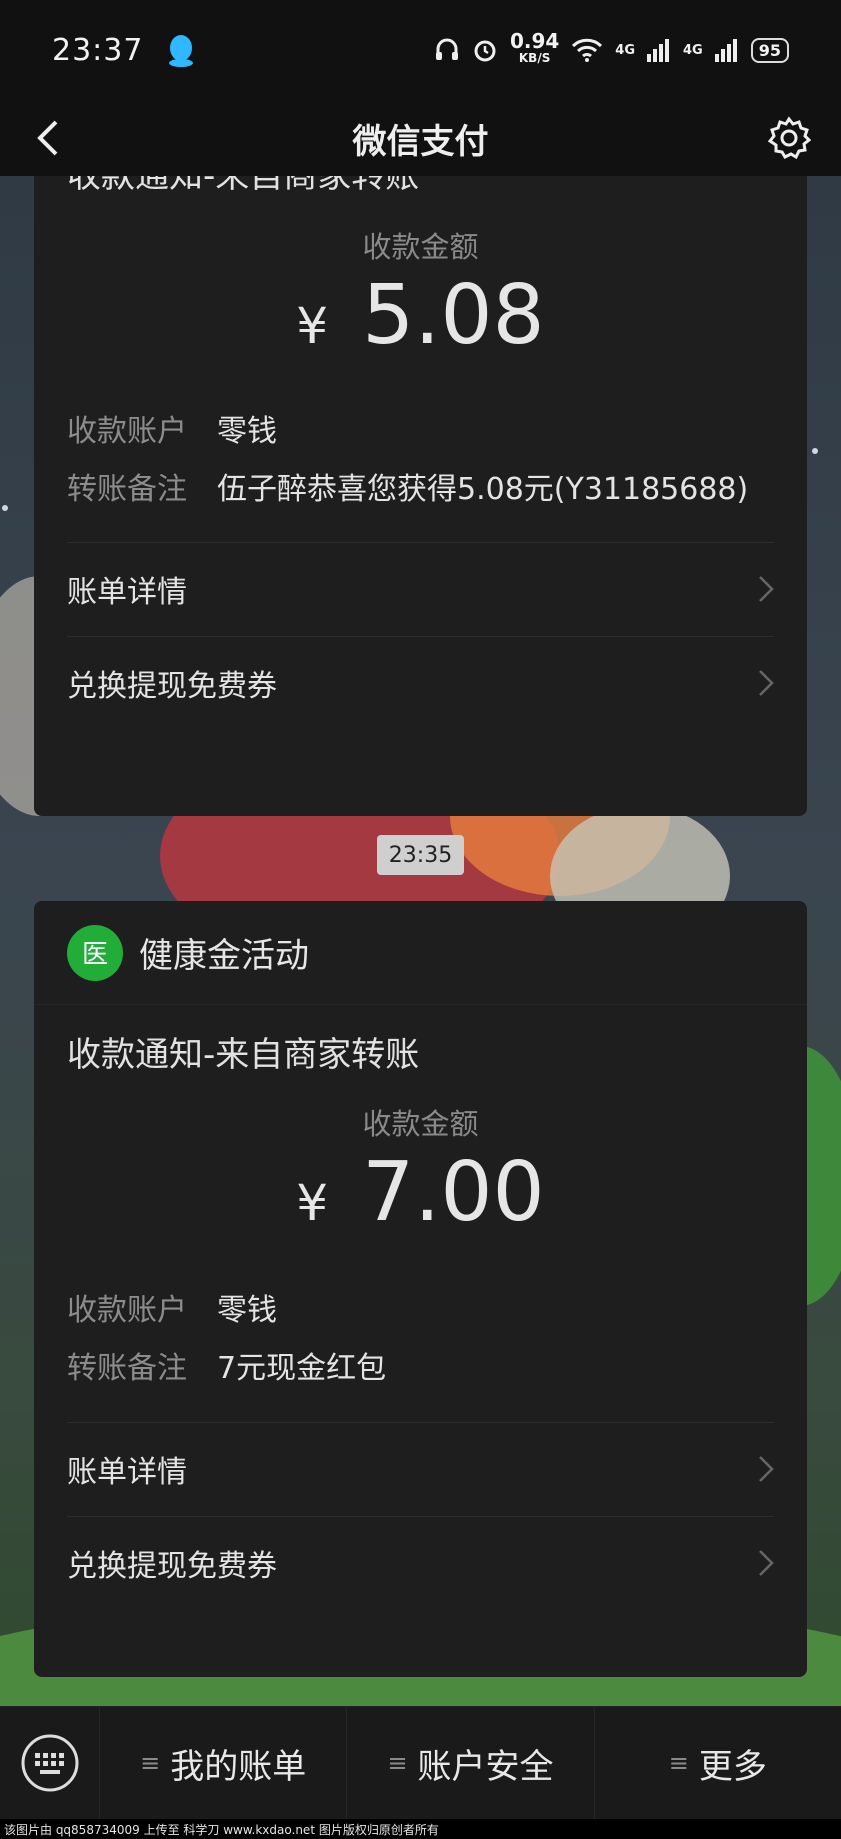  What do you see at coordinates (95, 952) in the screenshot?
I see `medical-icon: 医` at bounding box center [95, 952].